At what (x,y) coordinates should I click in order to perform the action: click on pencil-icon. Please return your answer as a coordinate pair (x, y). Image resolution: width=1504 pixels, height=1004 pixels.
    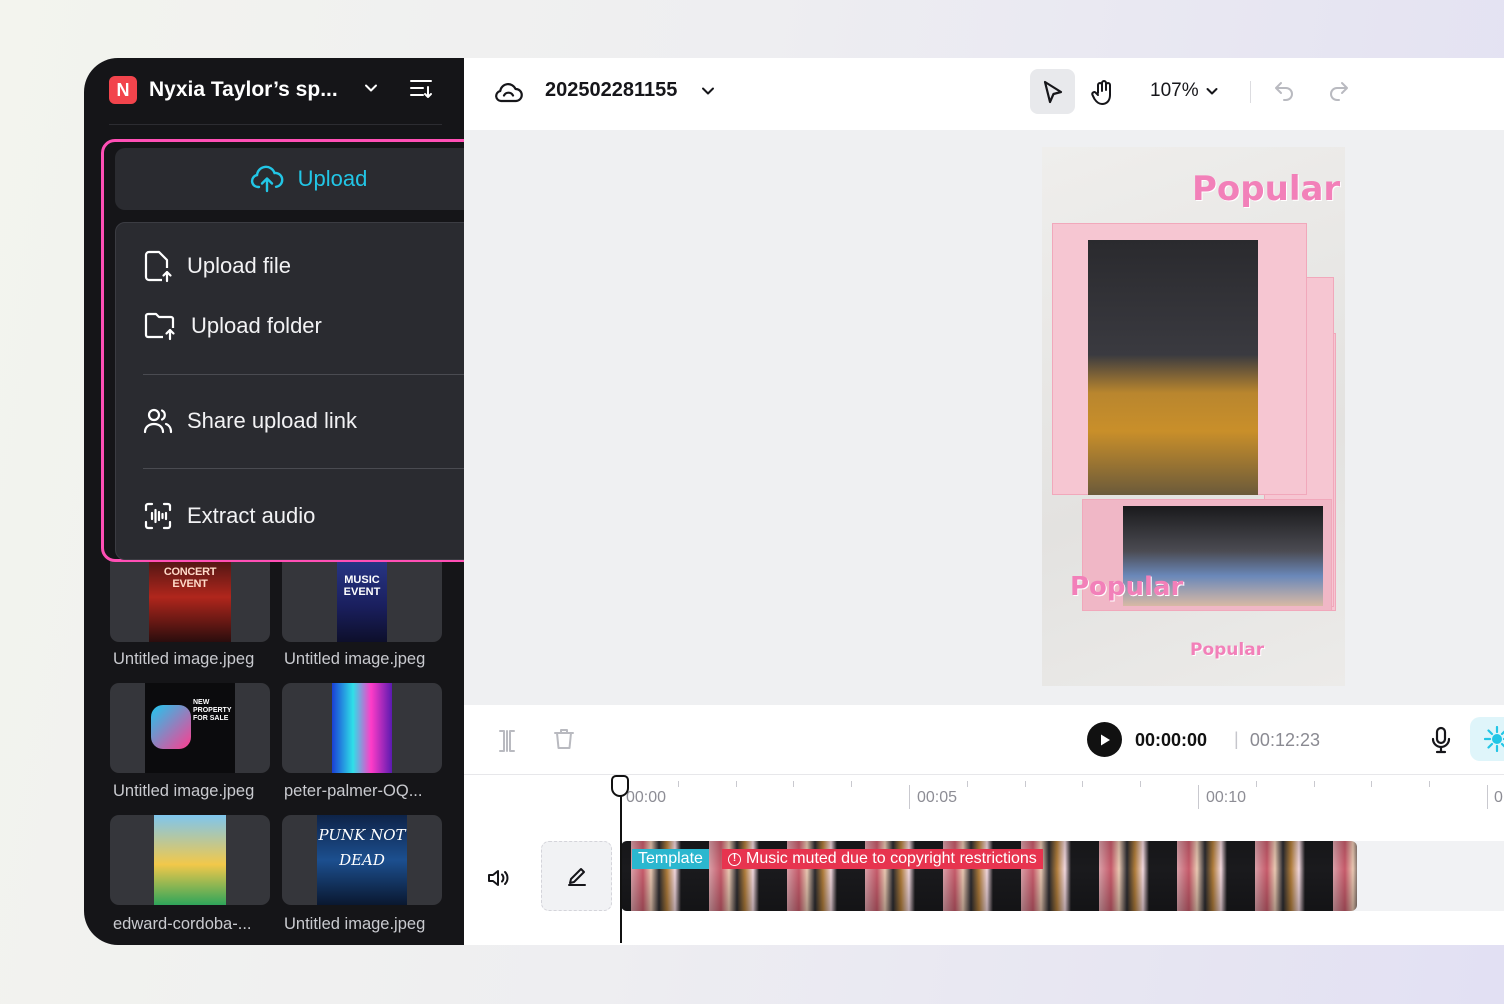
    Looking at the image, I should click on (576, 877).